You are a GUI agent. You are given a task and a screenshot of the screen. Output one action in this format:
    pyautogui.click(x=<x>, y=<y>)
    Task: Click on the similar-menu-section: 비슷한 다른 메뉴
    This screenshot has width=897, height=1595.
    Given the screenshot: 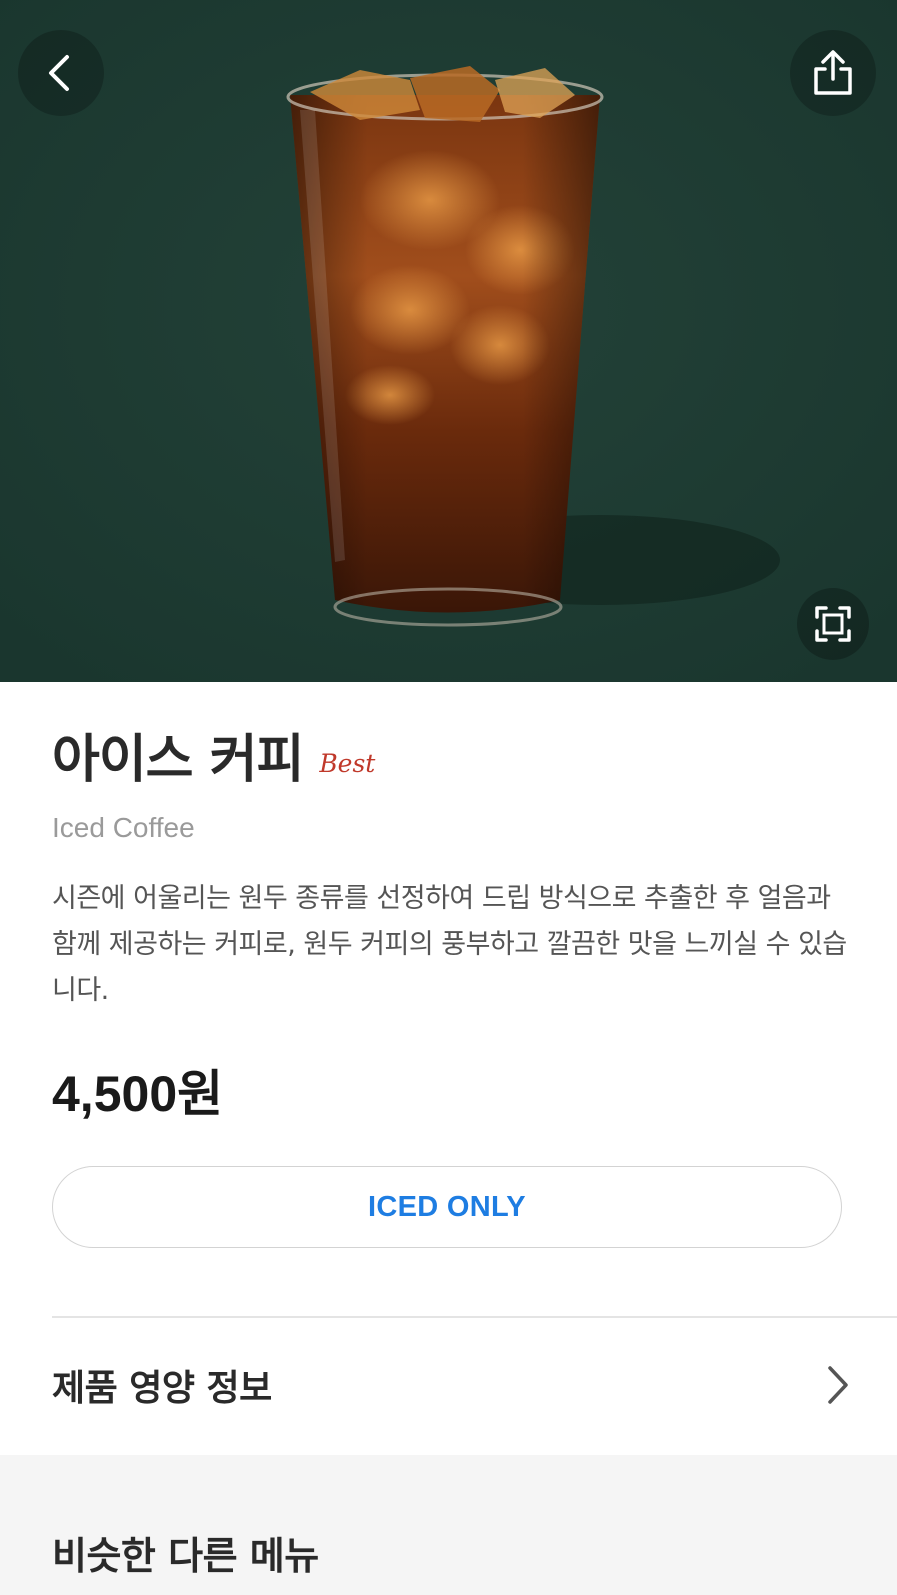 What is the action you would take?
    pyautogui.click(x=448, y=1525)
    